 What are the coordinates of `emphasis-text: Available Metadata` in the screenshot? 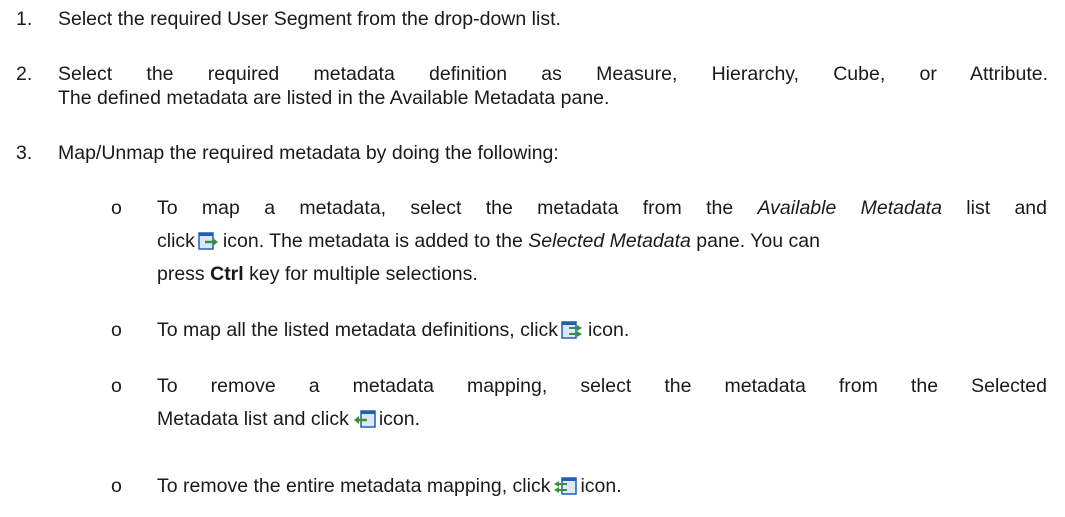 It's located at (849, 208).